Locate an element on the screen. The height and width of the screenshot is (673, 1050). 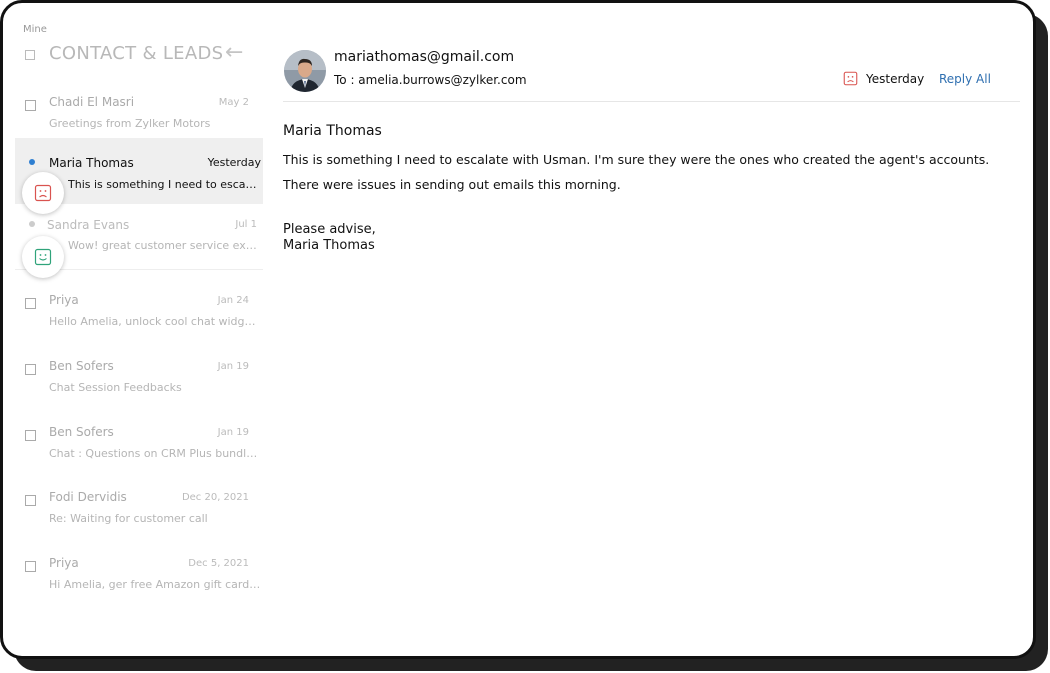
message-closing: Please advise, is located at coordinates (329, 229).